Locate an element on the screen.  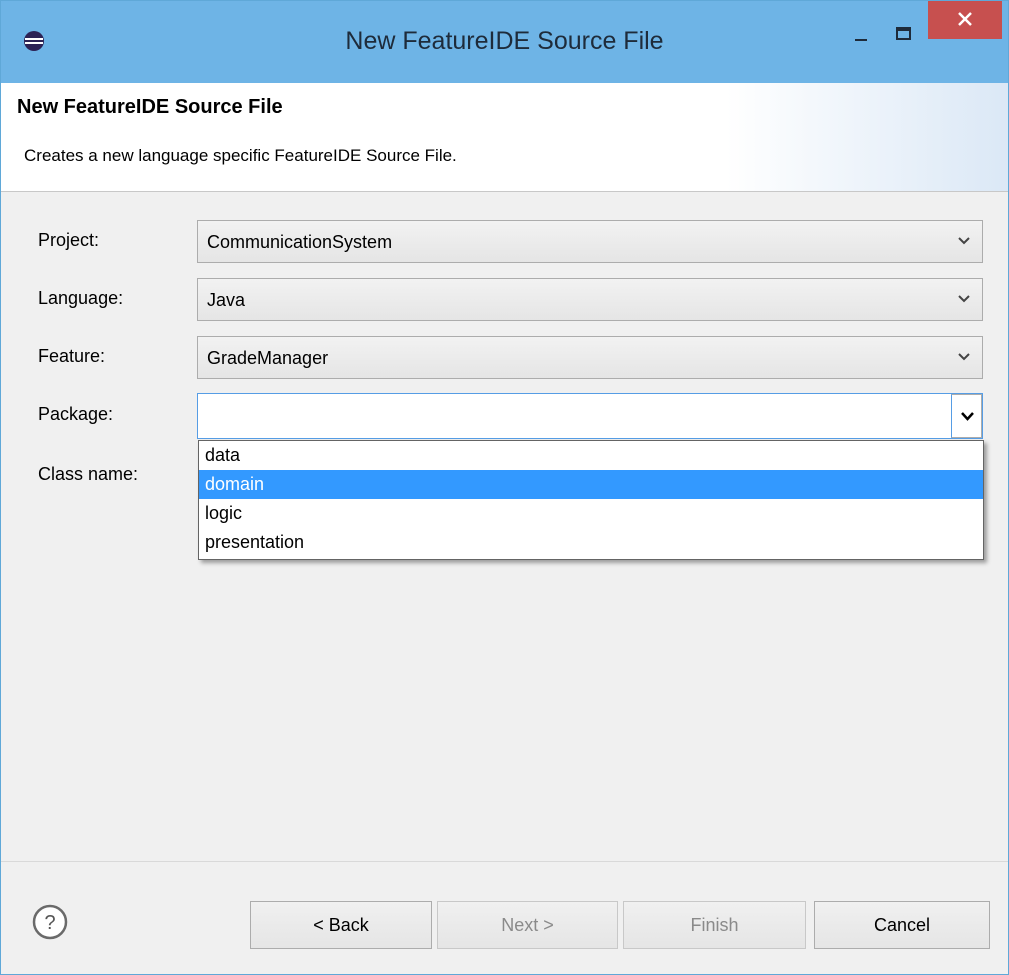
close-button is located at coordinates (965, 20).